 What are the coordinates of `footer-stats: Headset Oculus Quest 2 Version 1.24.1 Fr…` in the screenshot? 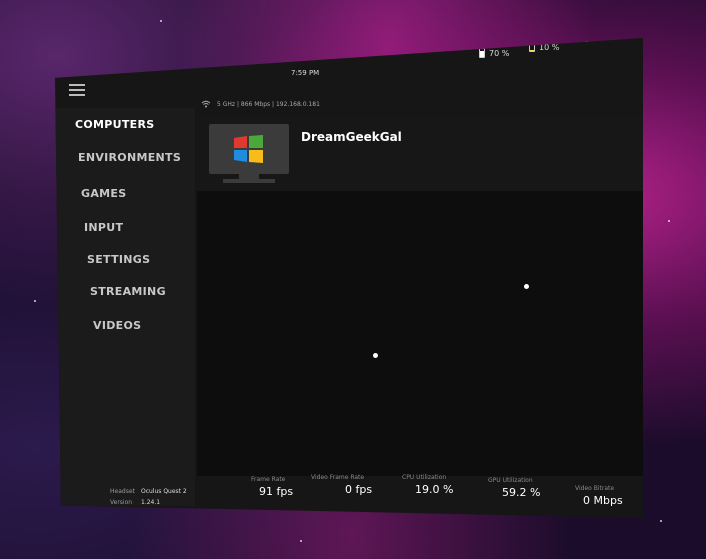 It's located at (374, 493).